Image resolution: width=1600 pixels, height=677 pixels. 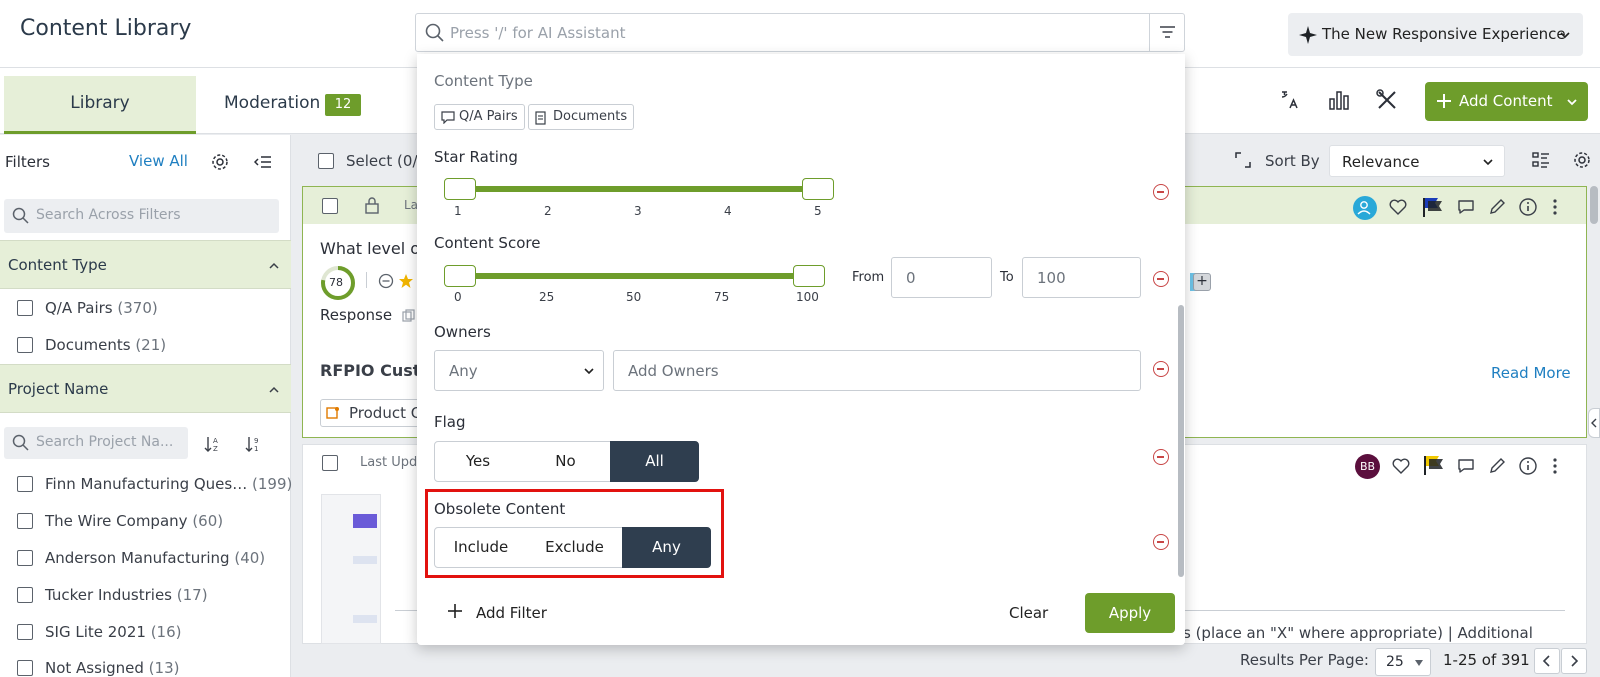 What do you see at coordinates (666, 547) in the screenshot?
I see `obsolete-option-any: Any` at bounding box center [666, 547].